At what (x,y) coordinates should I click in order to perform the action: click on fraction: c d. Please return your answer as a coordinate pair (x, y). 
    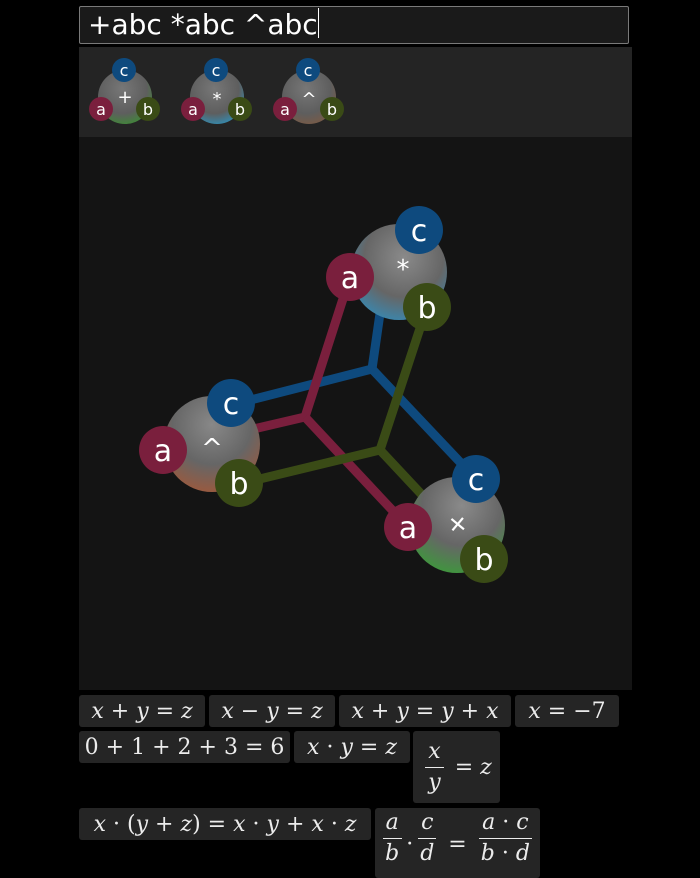
    Looking at the image, I should click on (427, 838).